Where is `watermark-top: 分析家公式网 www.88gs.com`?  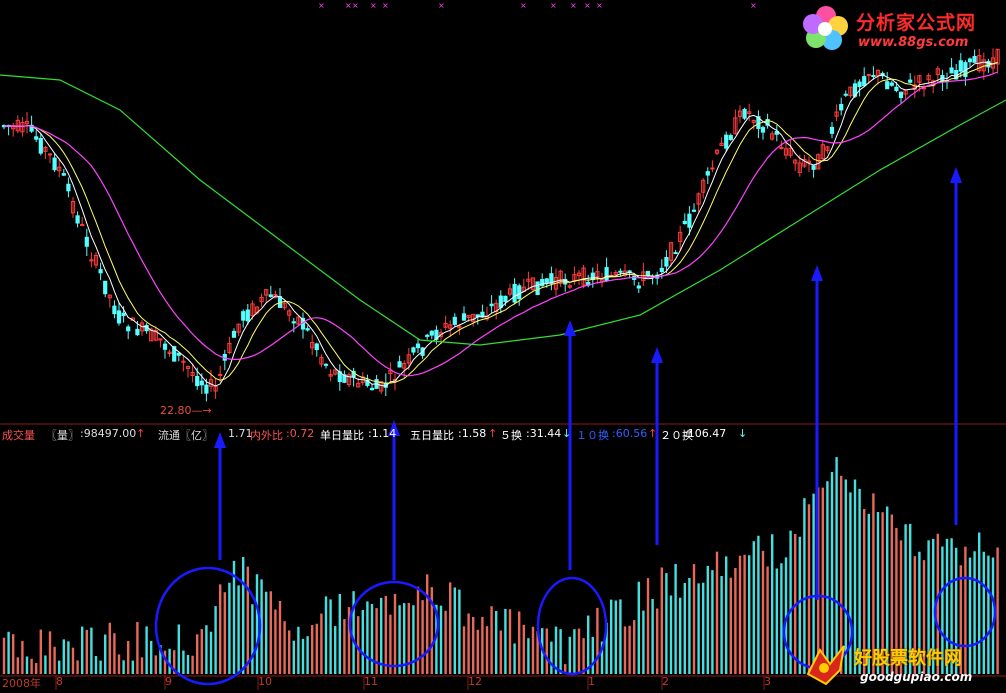 watermark-top: 分析家公式网 www.88gs.com is located at coordinates (900, 29).